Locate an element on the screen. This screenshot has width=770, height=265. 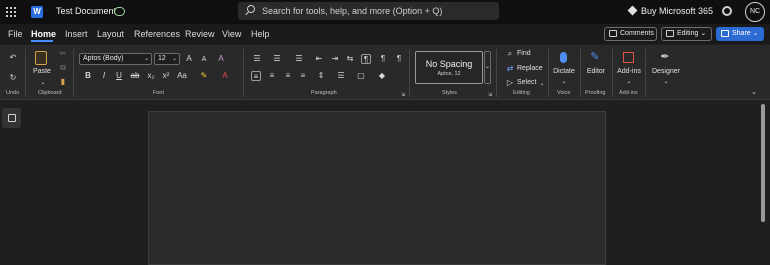
paragraph-spacing-icon: ☰ is located at coordinates (341, 76).